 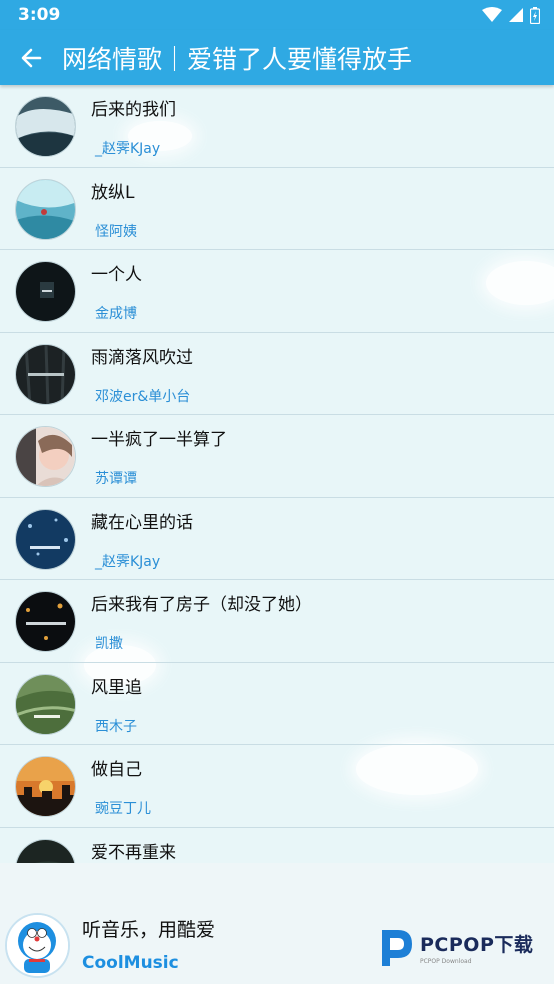 What do you see at coordinates (142, 522) in the screenshot?
I see `song-title: 藏在心里的话` at bounding box center [142, 522].